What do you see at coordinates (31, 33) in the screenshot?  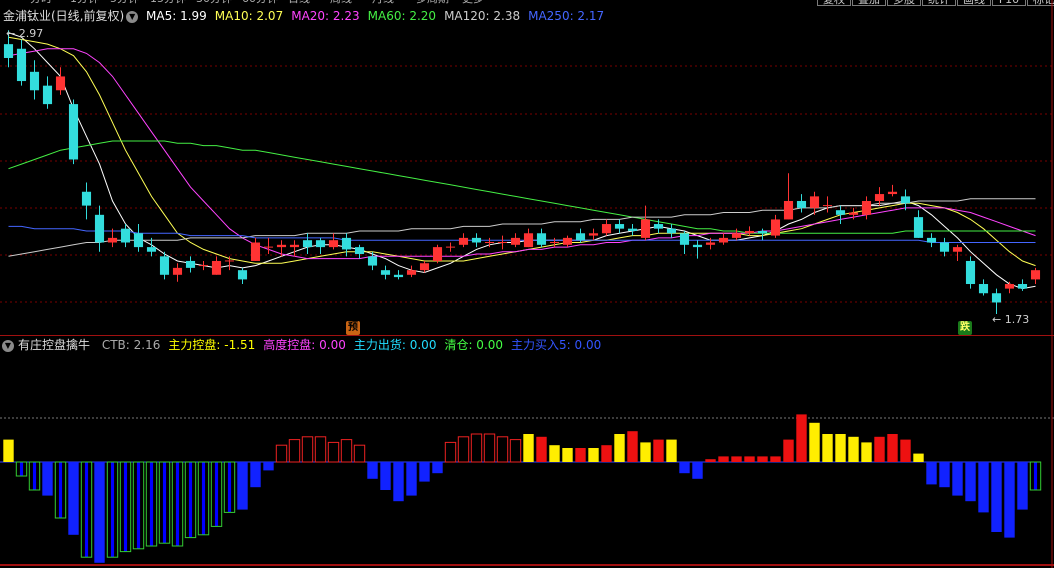 I see `price-high-value: 2.97` at bounding box center [31, 33].